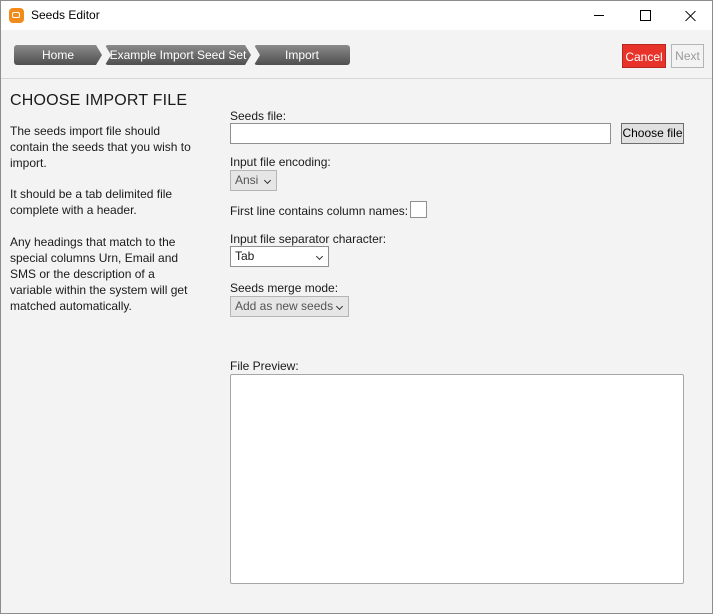 The image size is (713, 614). What do you see at coordinates (356, 15) in the screenshot?
I see `title-bar: Seeds Editor` at bounding box center [356, 15].